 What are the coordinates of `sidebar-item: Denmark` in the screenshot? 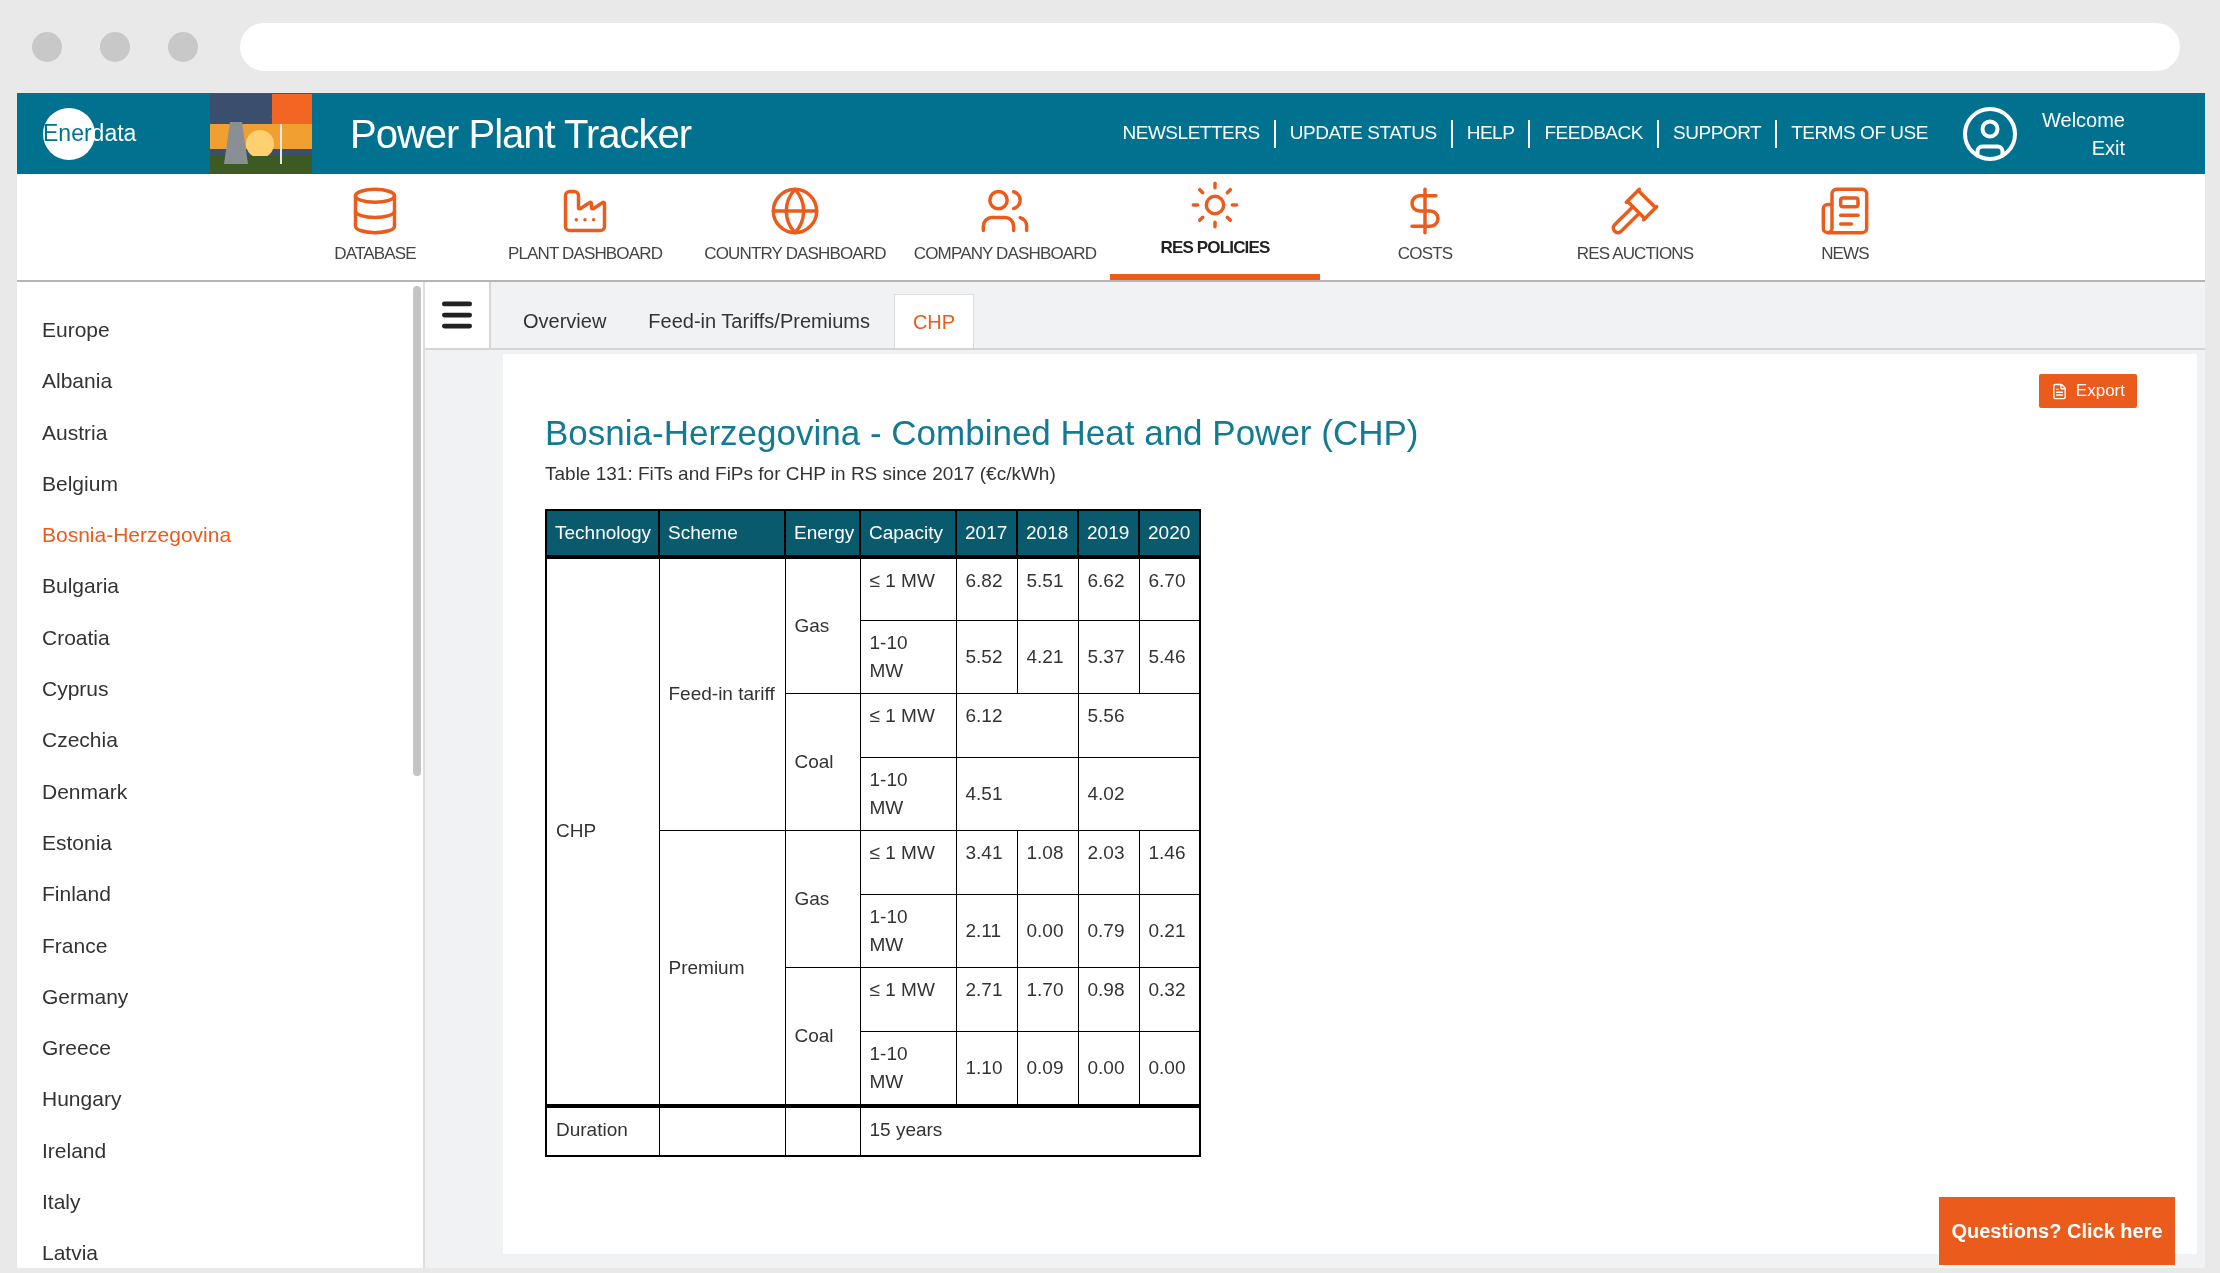 It's located at (220, 791).